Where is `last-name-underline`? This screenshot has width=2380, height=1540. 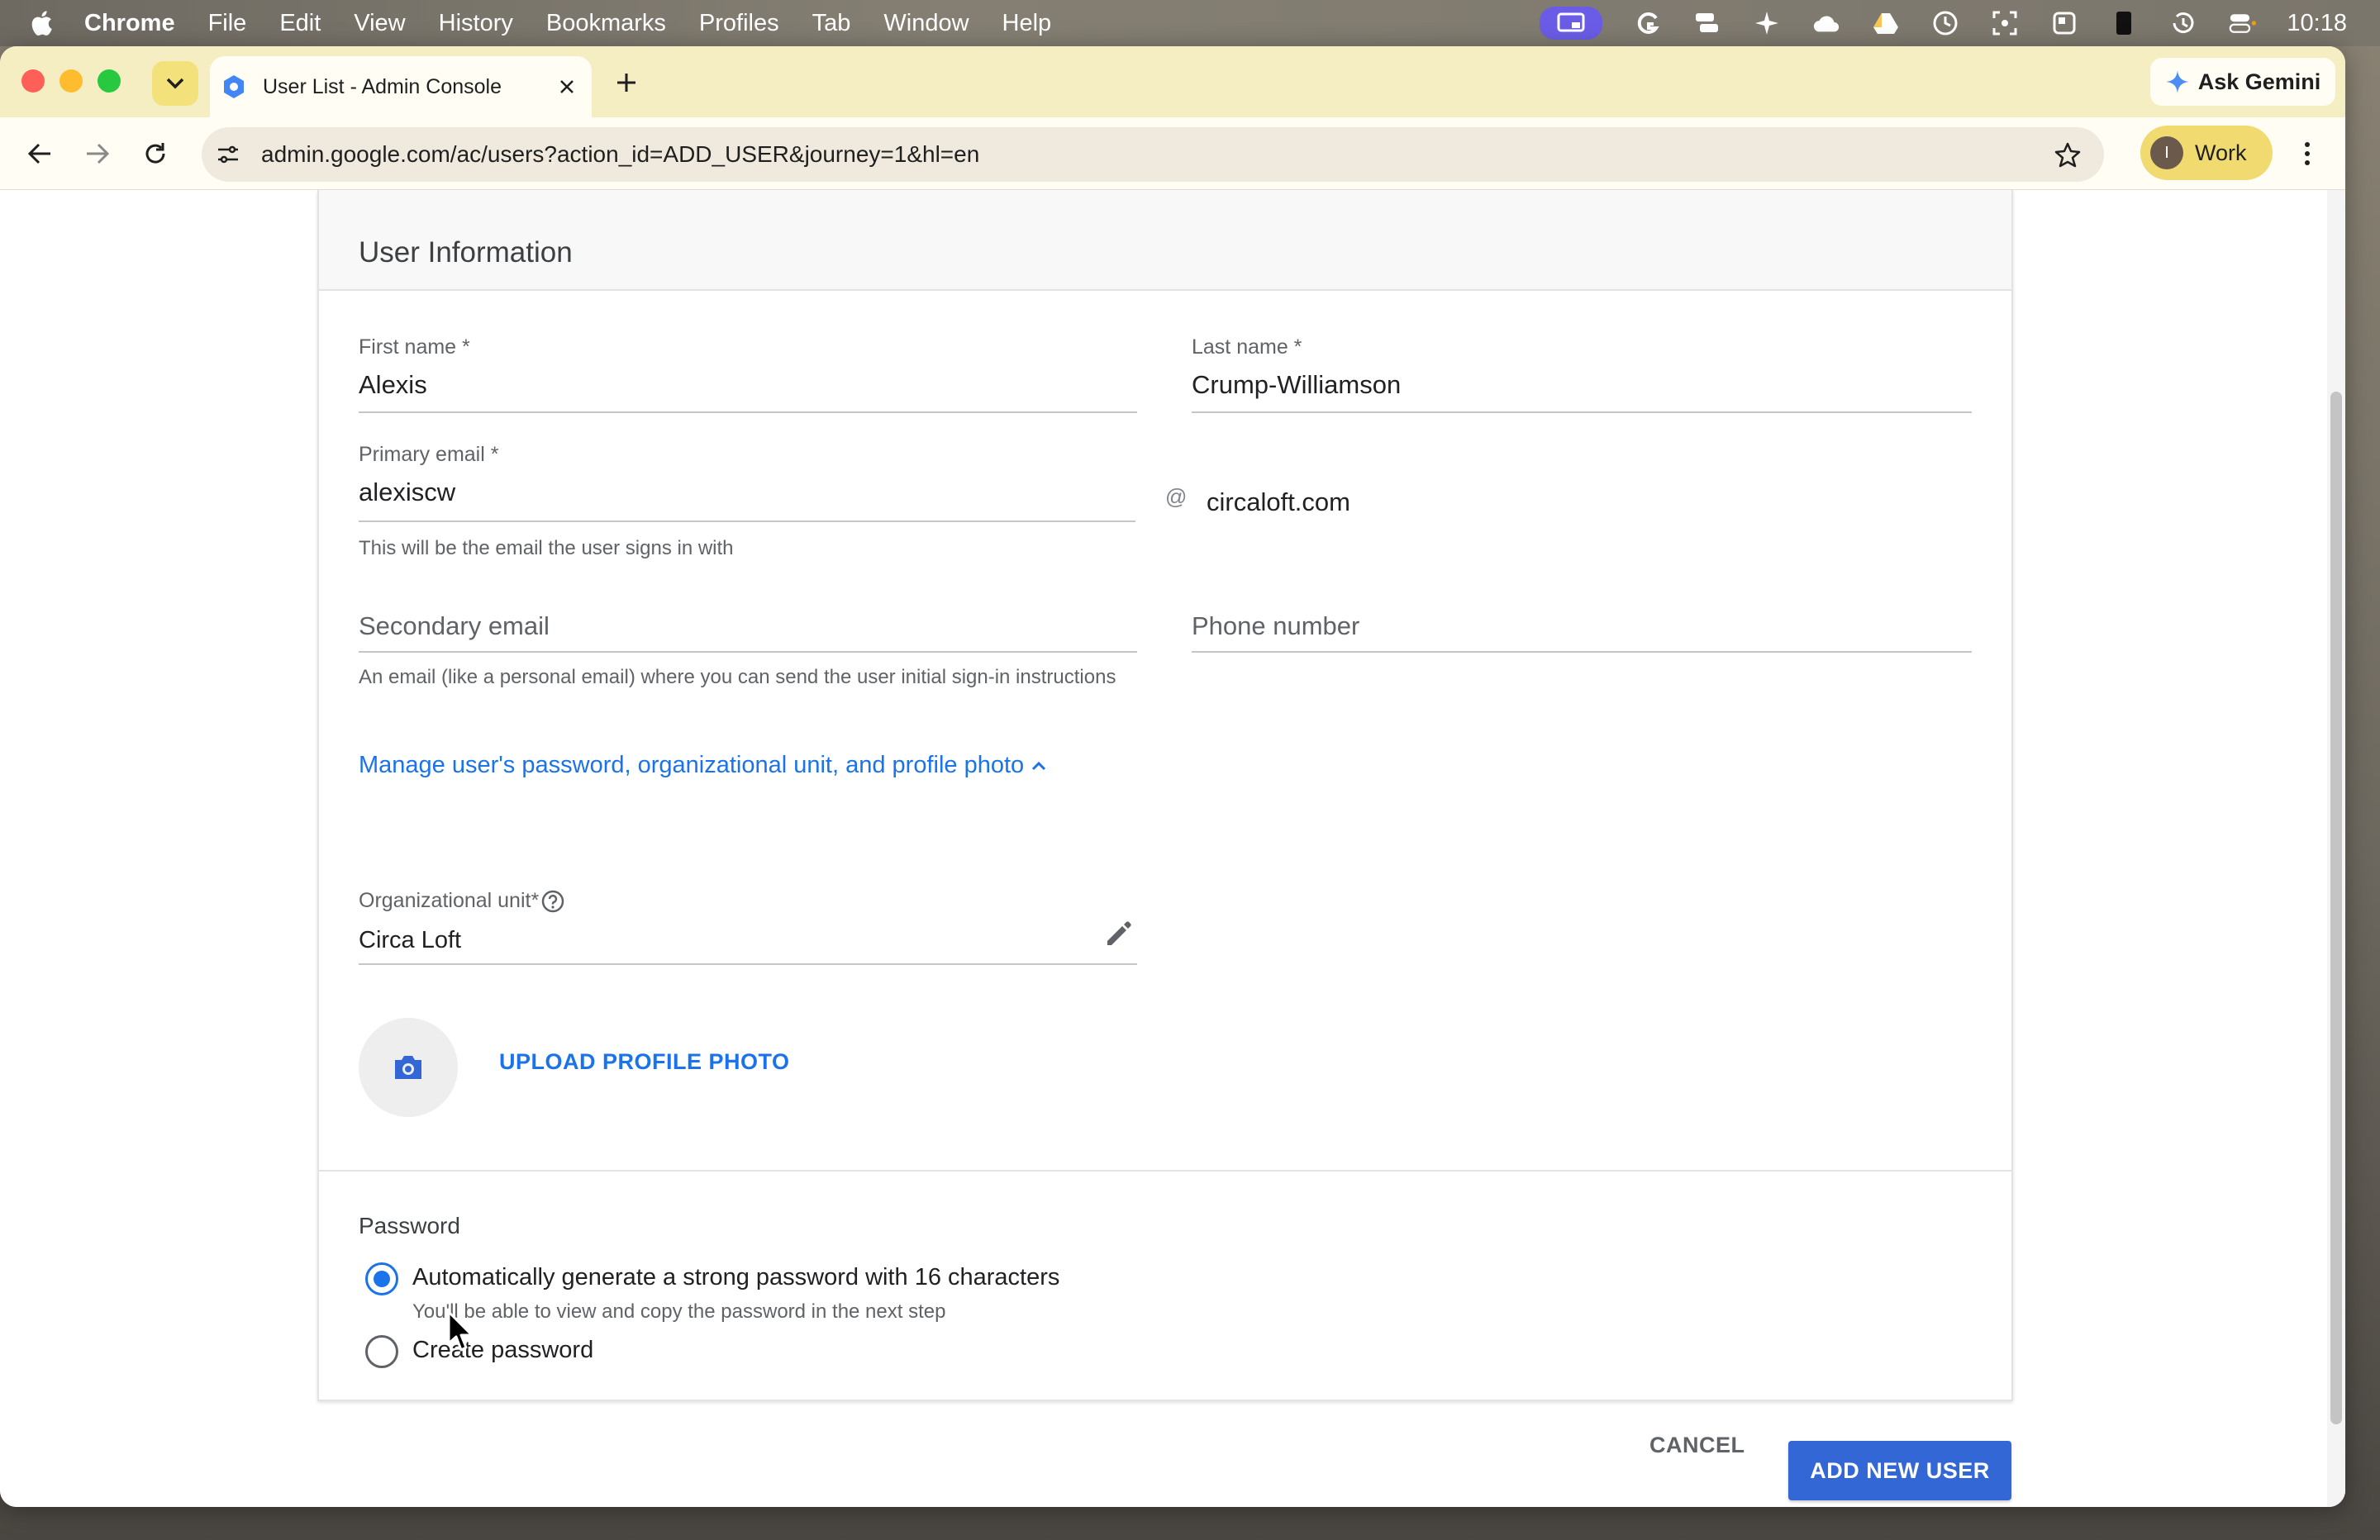
last-name-underline is located at coordinates (1582, 412).